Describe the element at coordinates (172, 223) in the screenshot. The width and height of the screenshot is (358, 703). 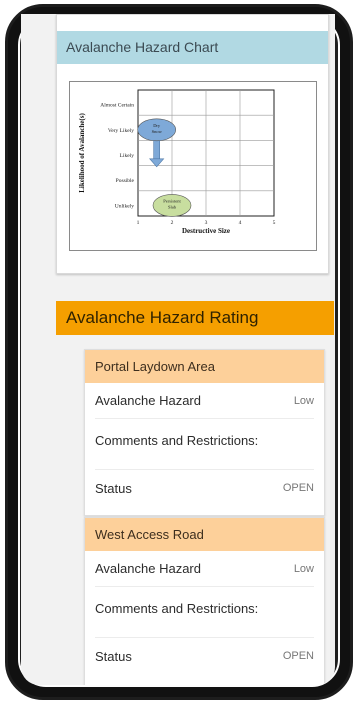
I see `x-tick-label: 2` at that location.